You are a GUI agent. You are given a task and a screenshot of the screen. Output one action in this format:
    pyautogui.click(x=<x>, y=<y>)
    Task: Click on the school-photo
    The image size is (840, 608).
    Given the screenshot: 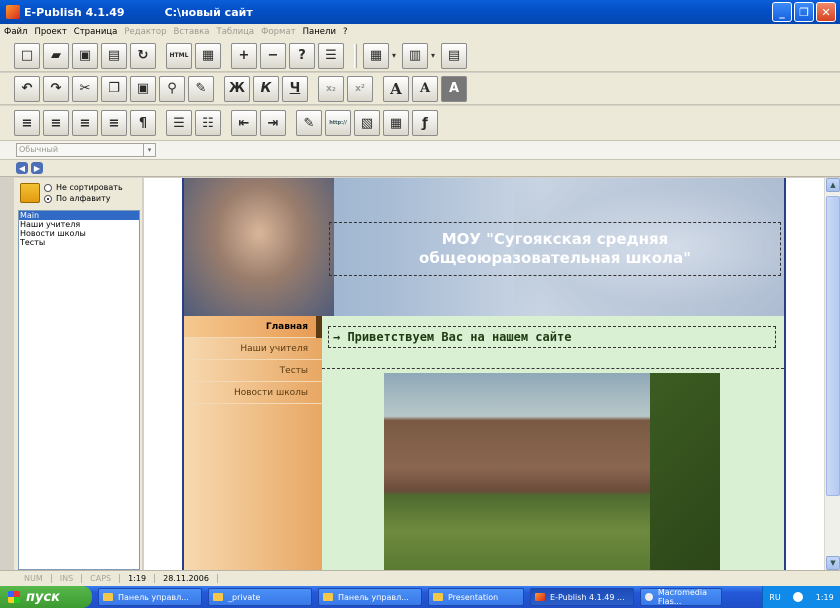 What is the action you would take?
    pyautogui.click(x=552, y=471)
    